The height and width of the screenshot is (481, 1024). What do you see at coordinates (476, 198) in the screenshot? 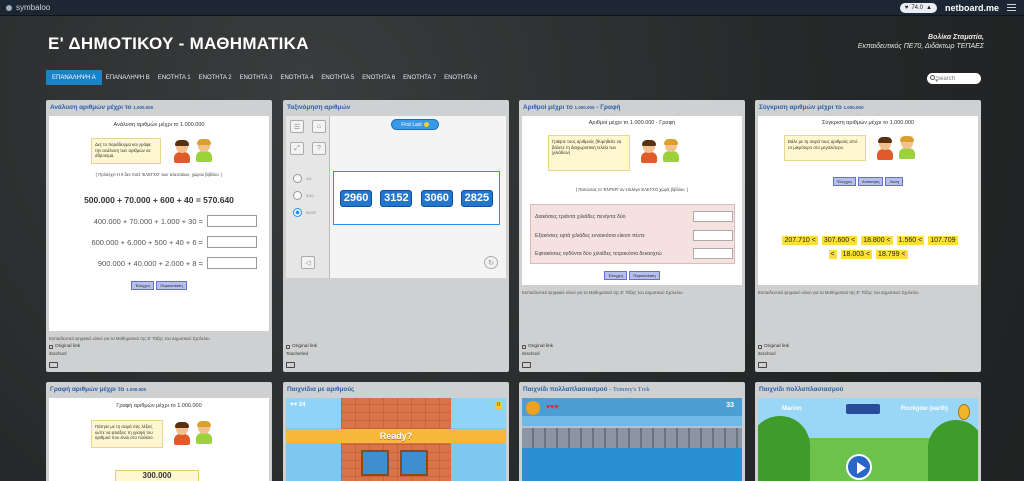
I see `number-tile: 2825` at bounding box center [476, 198].